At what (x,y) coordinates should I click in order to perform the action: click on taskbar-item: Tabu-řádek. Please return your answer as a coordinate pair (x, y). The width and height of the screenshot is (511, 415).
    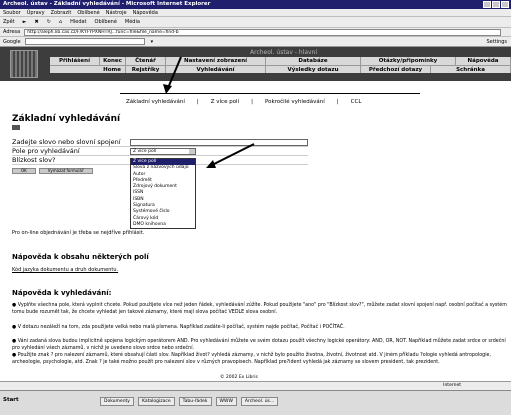
    Looking at the image, I should click on (195, 401).